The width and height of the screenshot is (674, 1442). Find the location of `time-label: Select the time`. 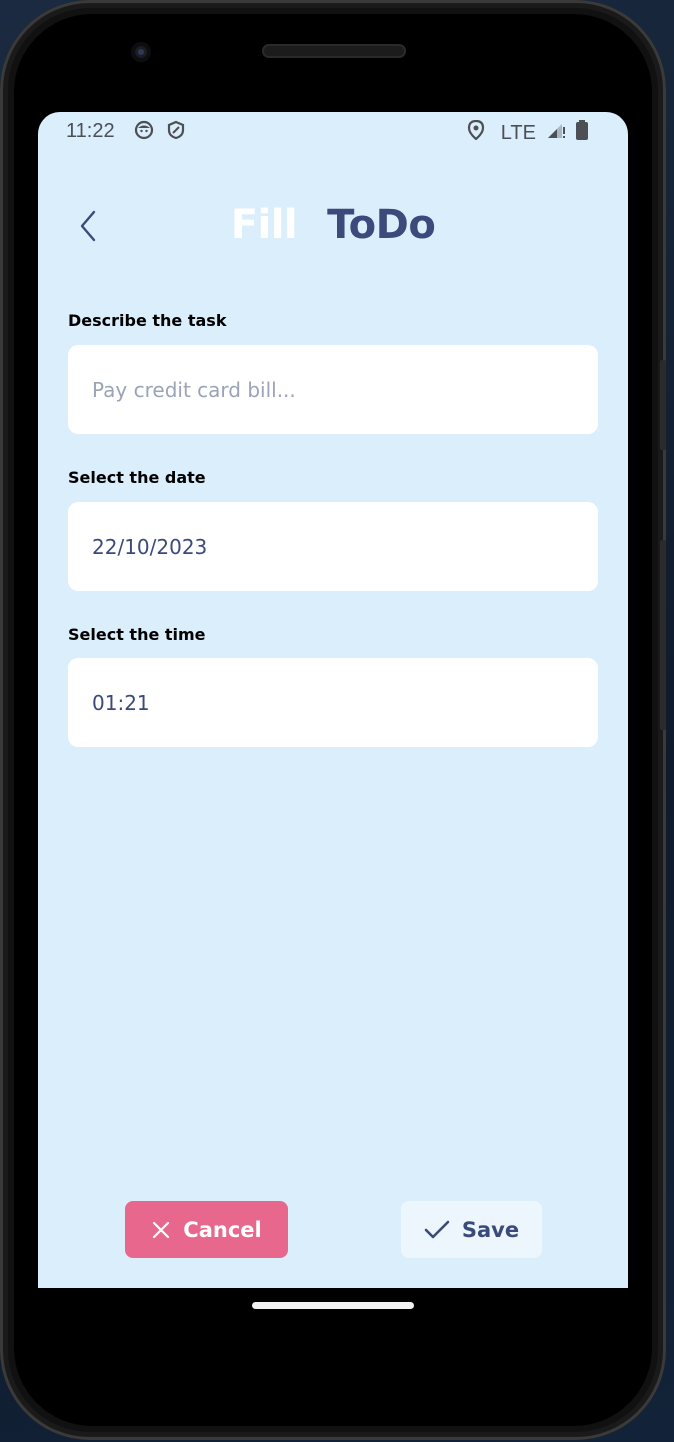

time-label: Select the time is located at coordinates (137, 634).